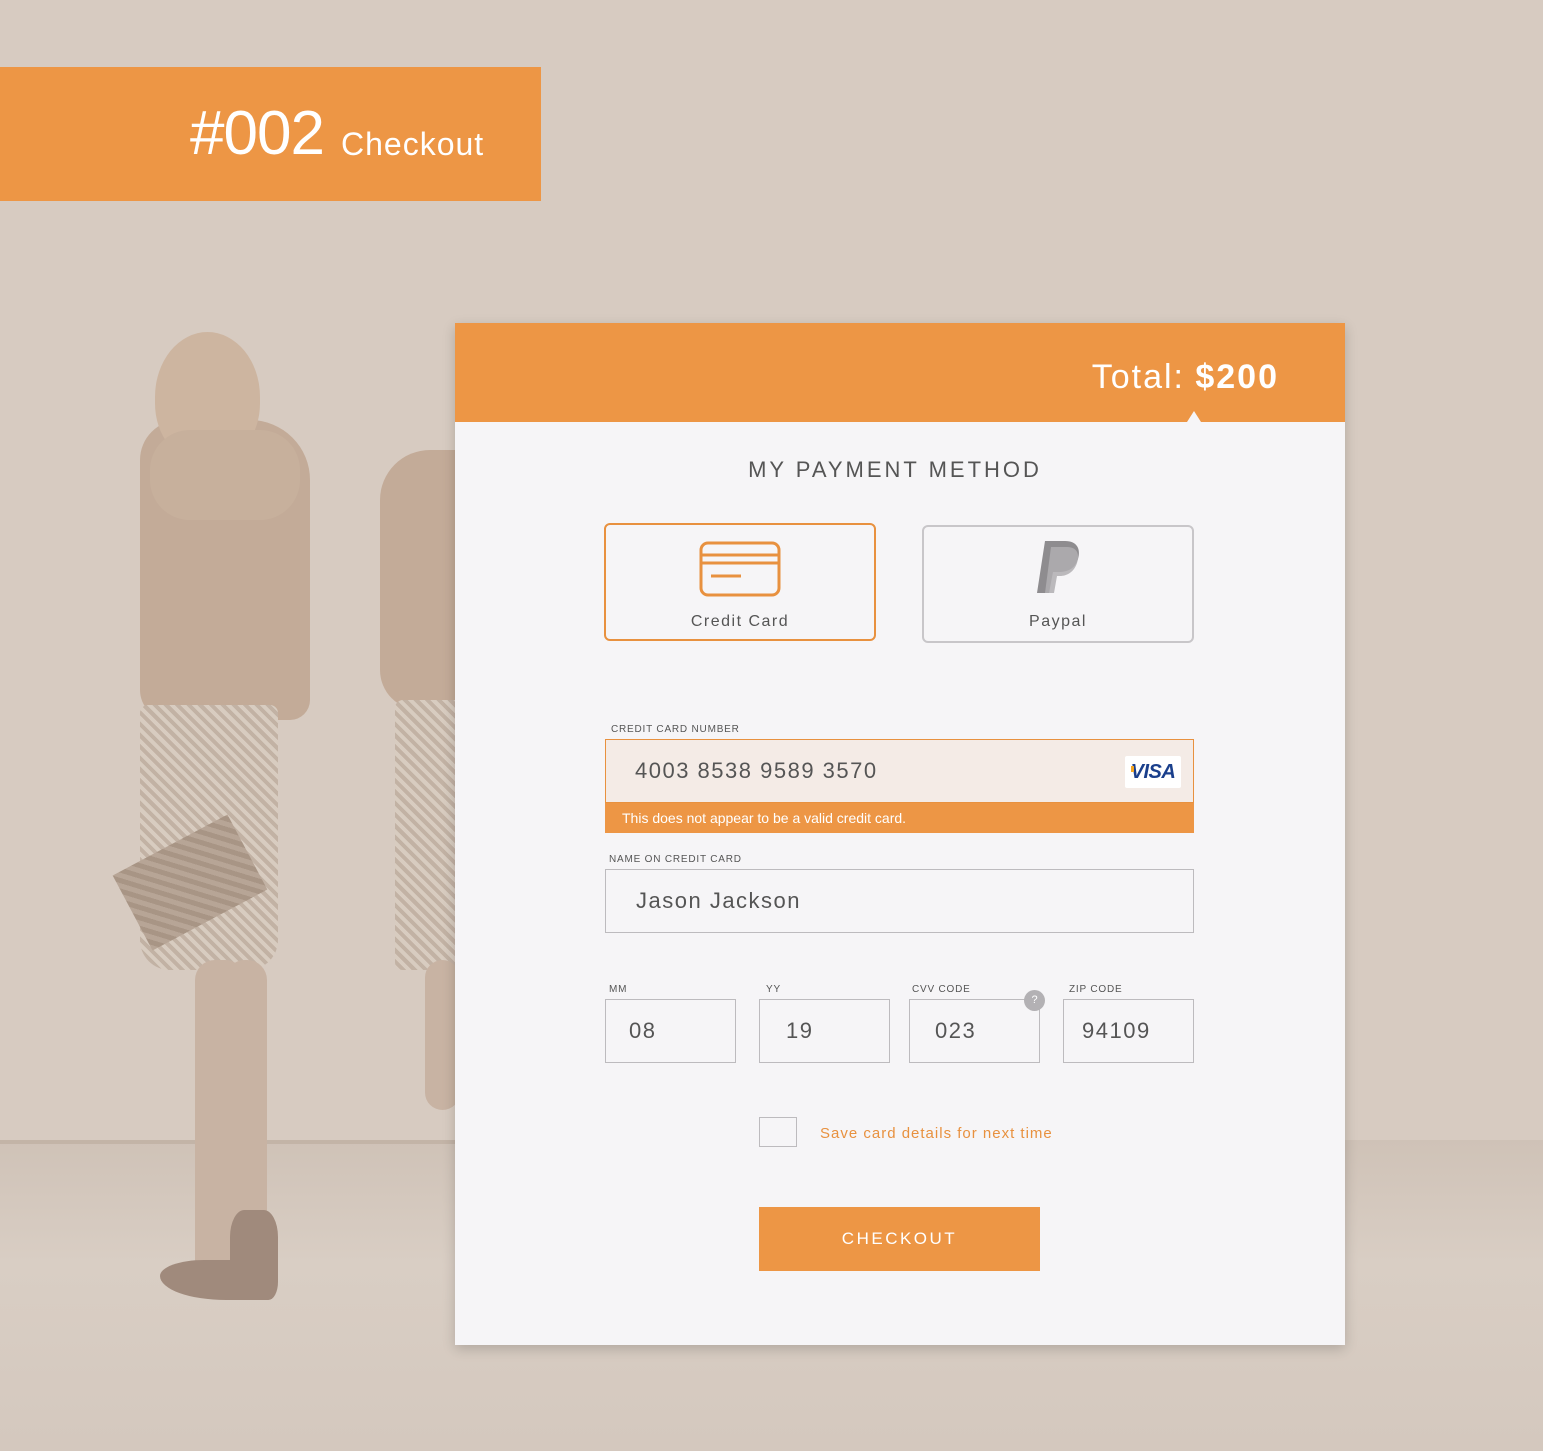  I want to click on year-field: 19, so click(824, 1031).